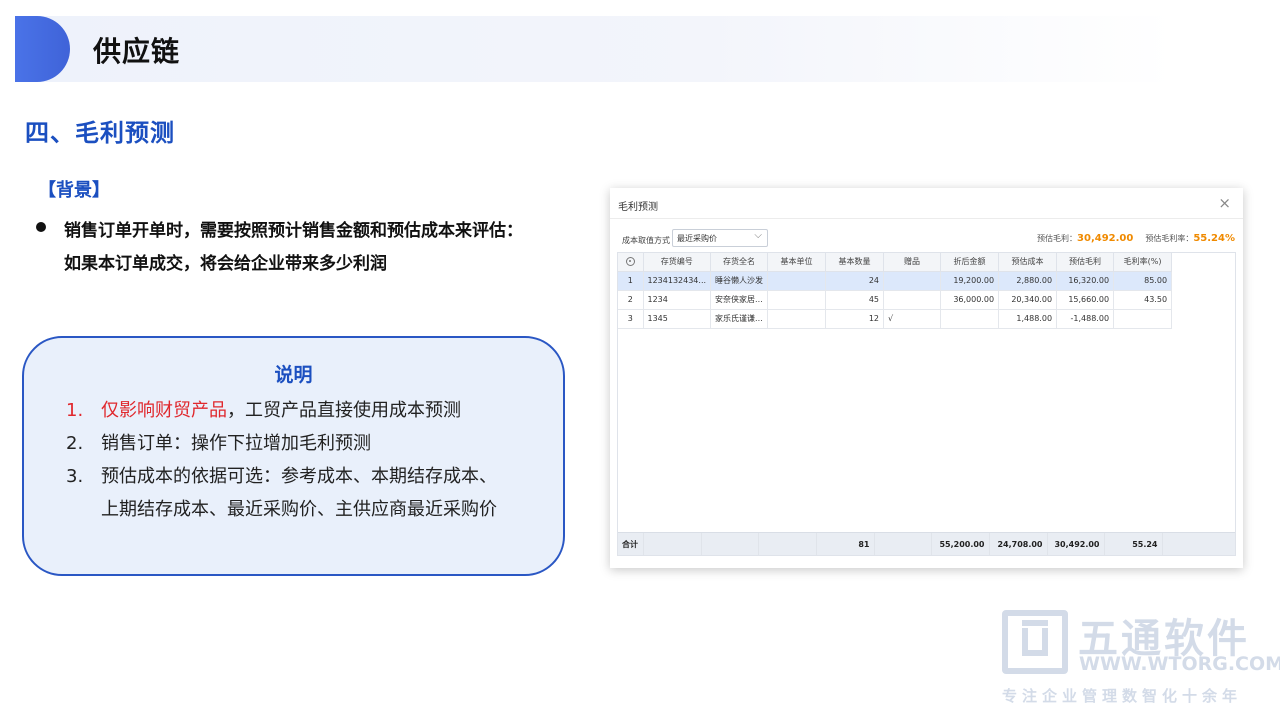  Describe the element at coordinates (1133, 544) in the screenshot. I see `total-rate: 55.24` at that location.